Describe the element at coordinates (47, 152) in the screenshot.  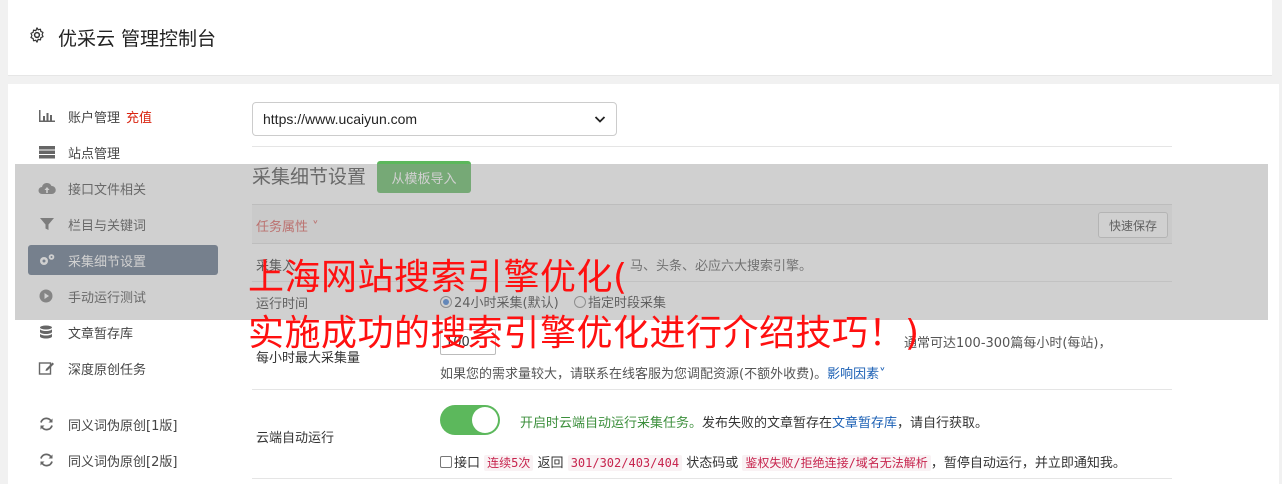
I see `server-icon` at that location.